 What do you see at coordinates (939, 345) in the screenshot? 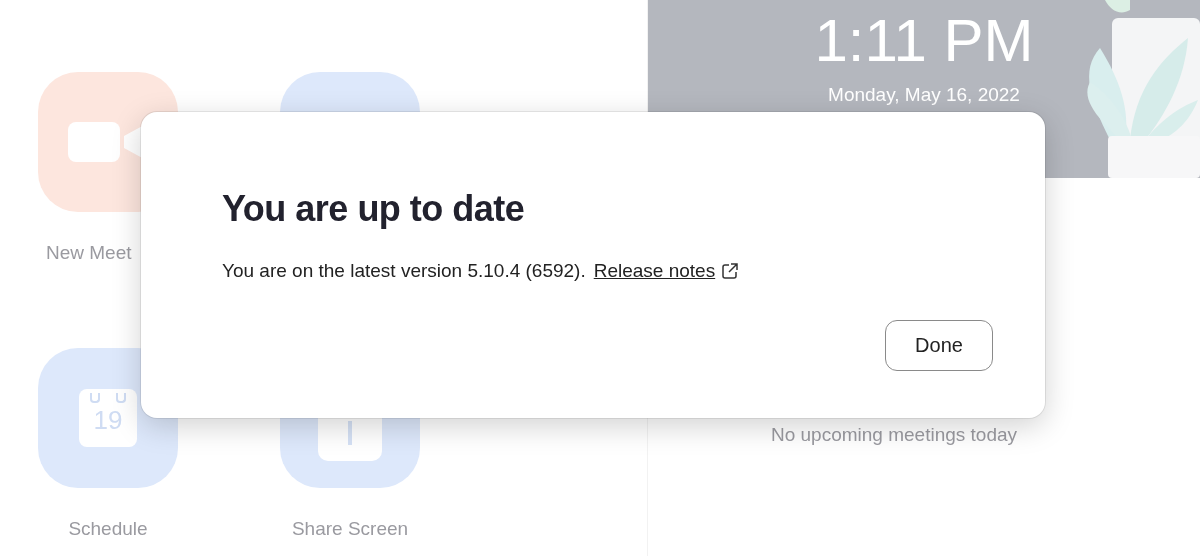
I see `done-button: Done` at bounding box center [939, 345].